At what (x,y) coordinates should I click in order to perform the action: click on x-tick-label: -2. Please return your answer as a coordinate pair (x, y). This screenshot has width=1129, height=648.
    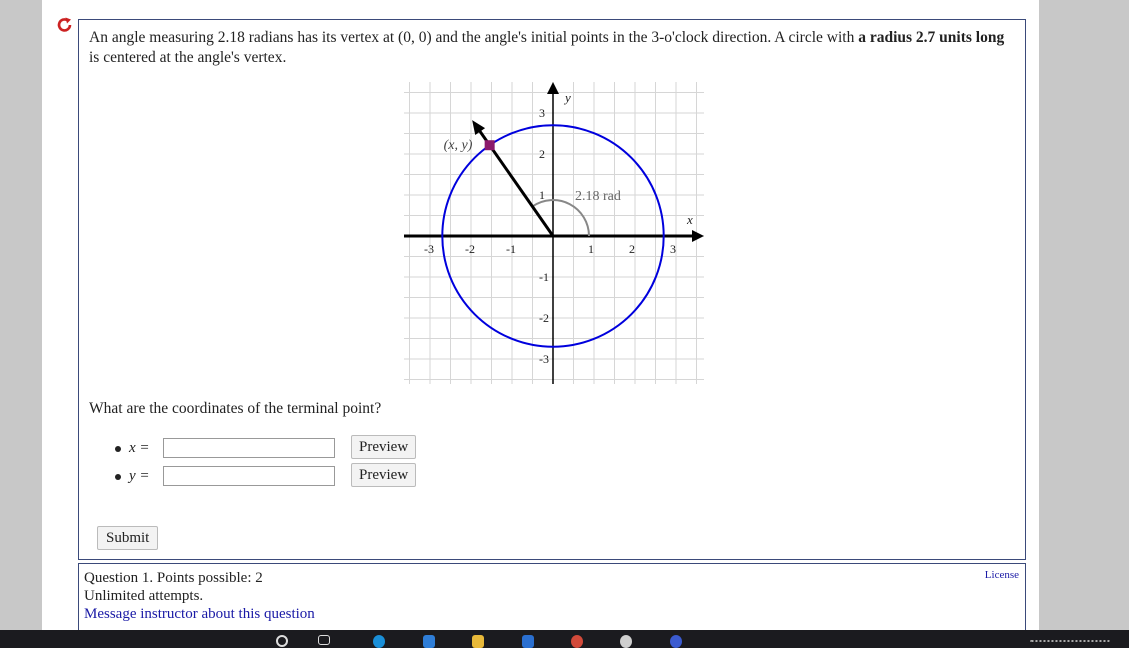
    Looking at the image, I should click on (470, 249).